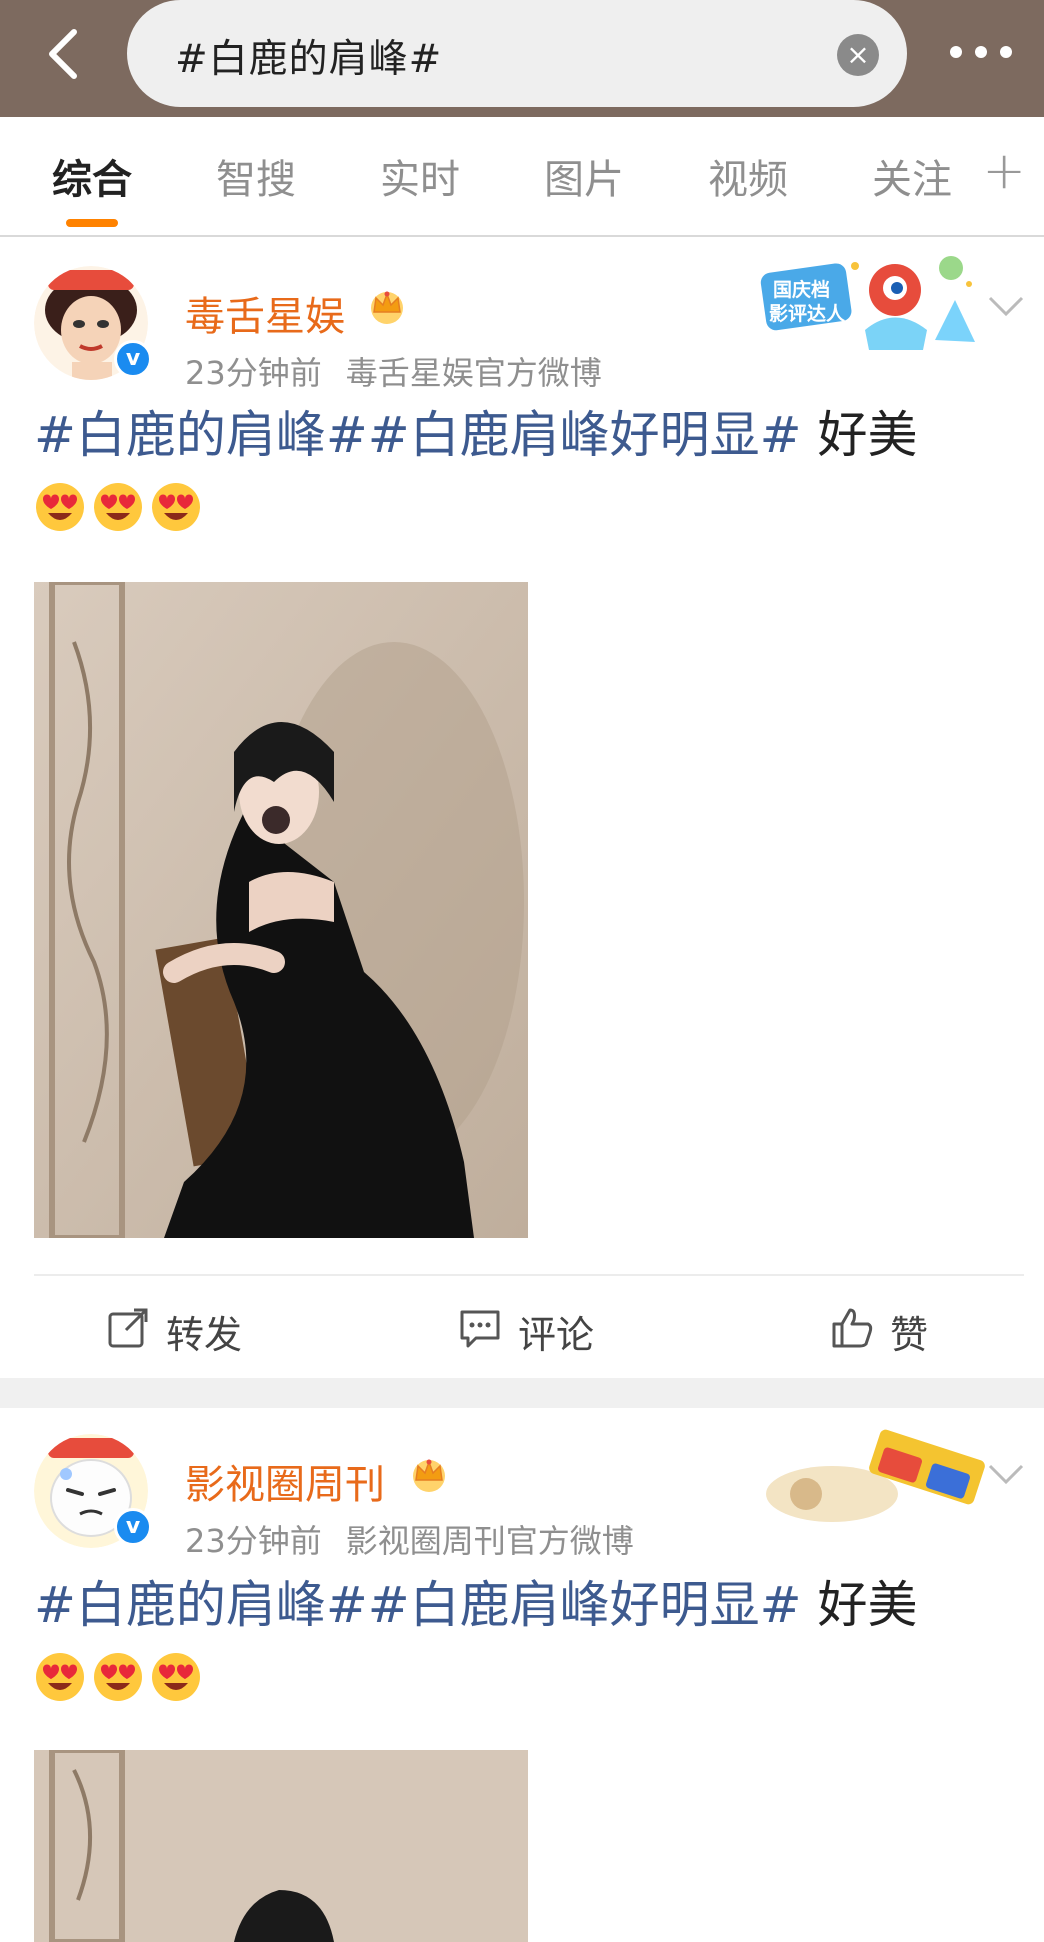  What do you see at coordinates (204, 1335) in the screenshot?
I see `repost-label: 转发` at bounding box center [204, 1335].